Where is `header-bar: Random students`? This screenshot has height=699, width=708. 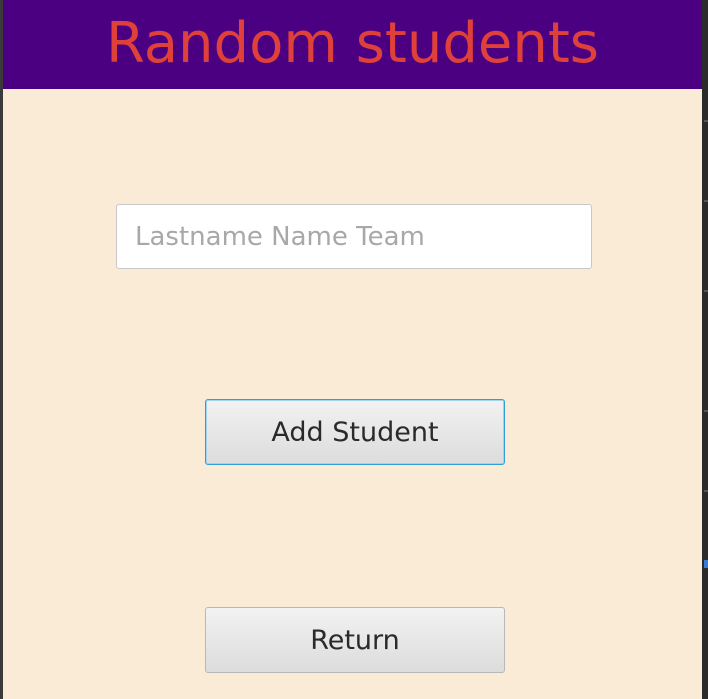
header-bar: Random students is located at coordinates (352, 44).